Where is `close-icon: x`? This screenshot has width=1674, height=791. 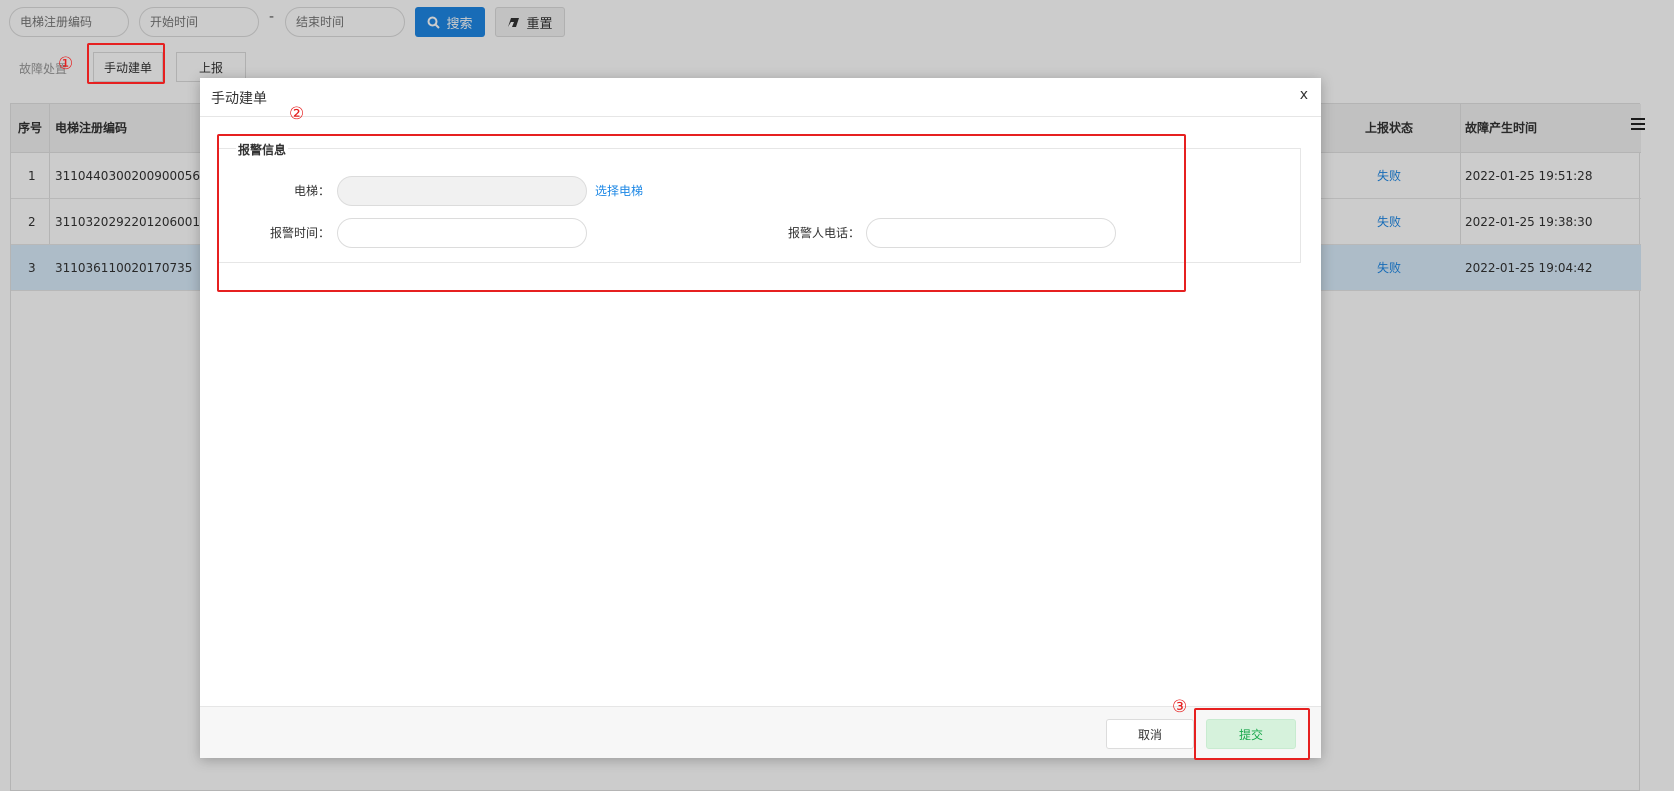
close-icon: x is located at coordinates (1304, 95).